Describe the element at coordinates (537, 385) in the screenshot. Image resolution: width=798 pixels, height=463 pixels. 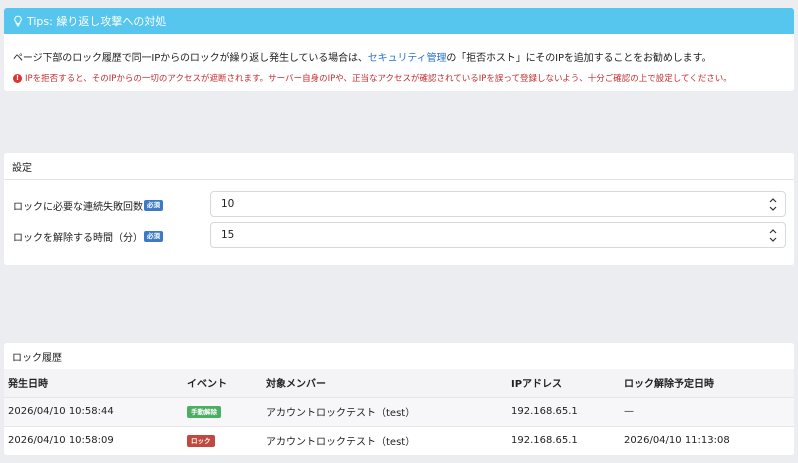
I see `column-header-ip: IPアドレス` at that location.